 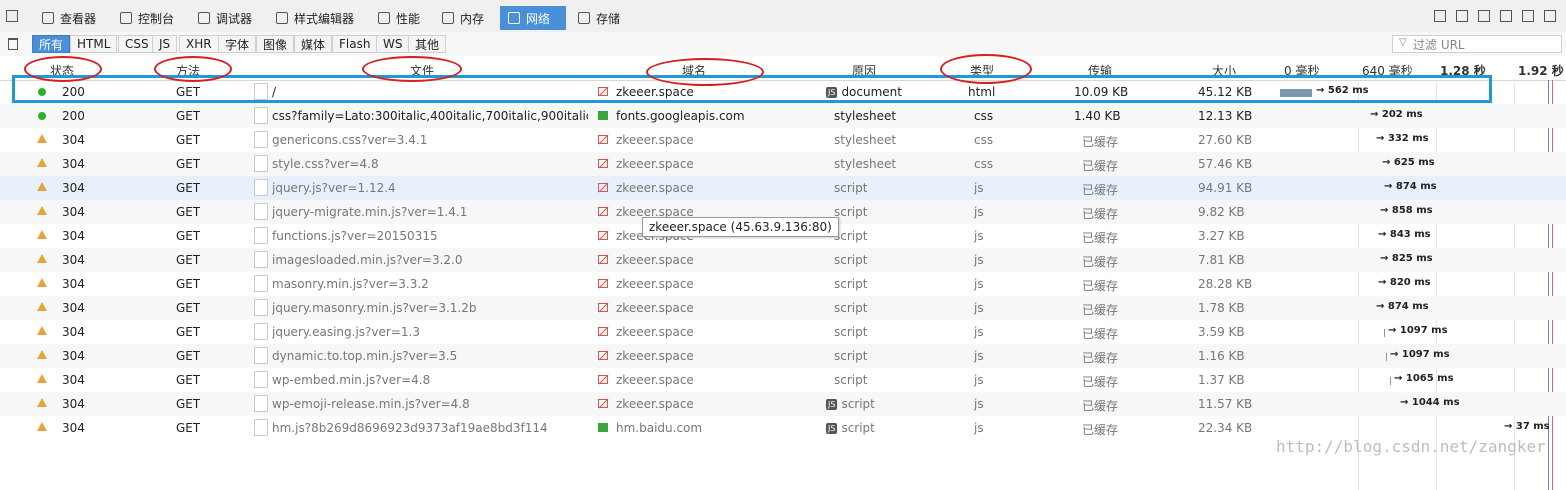 What do you see at coordinates (399, 18) in the screenshot?
I see `tab-performance: 性能` at bounding box center [399, 18].